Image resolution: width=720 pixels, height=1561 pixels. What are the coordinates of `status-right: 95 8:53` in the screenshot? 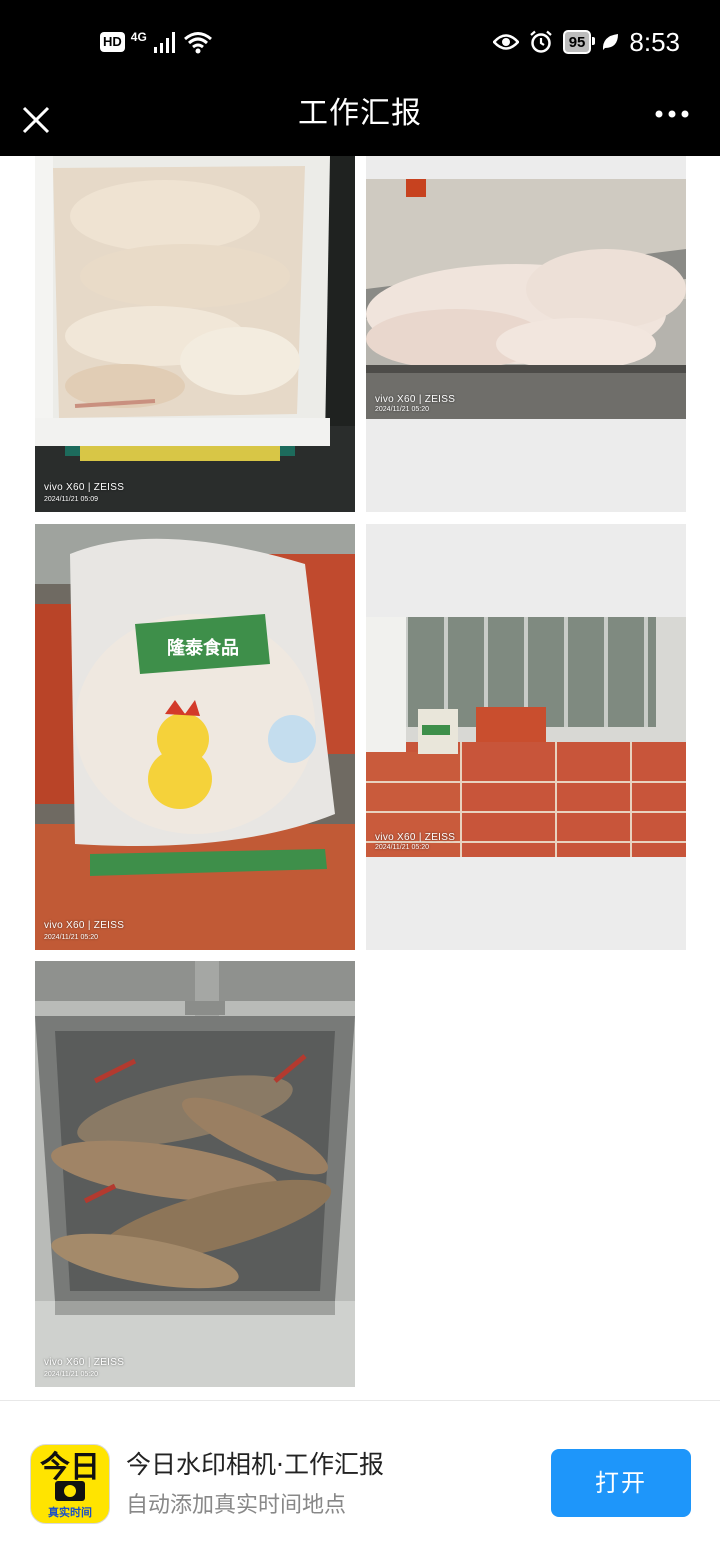 It's located at (586, 42).